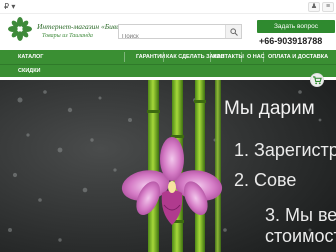 The height and width of the screenshot is (252, 336). What do you see at coordinates (269, 108) in the screenshot?
I see `banner-slogan: Мы дарим` at bounding box center [269, 108].